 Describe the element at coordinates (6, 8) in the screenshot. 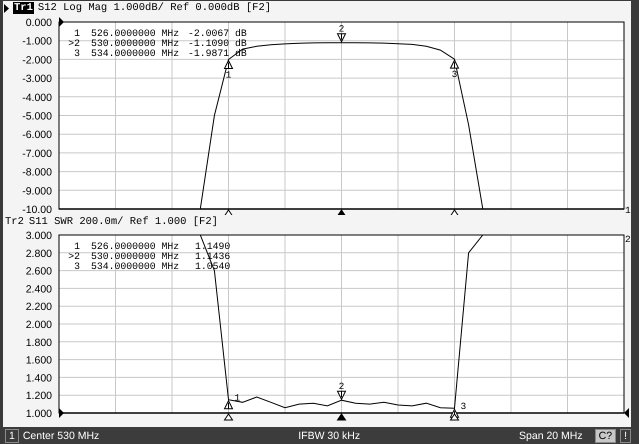

I see `active-arrow-icon` at that location.